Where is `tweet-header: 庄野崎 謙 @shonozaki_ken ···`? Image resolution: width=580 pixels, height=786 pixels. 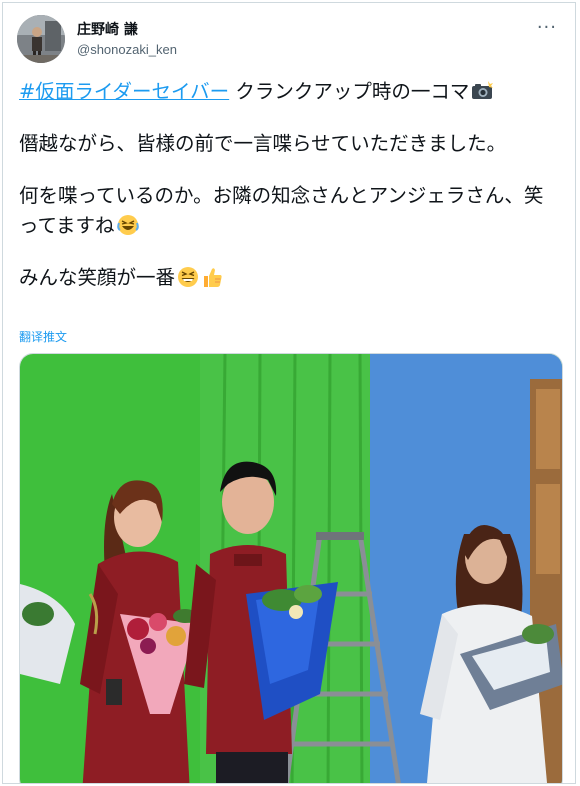 tweet-header: 庄野崎 謙 @shonozaki_ken ··· is located at coordinates (289, 41).